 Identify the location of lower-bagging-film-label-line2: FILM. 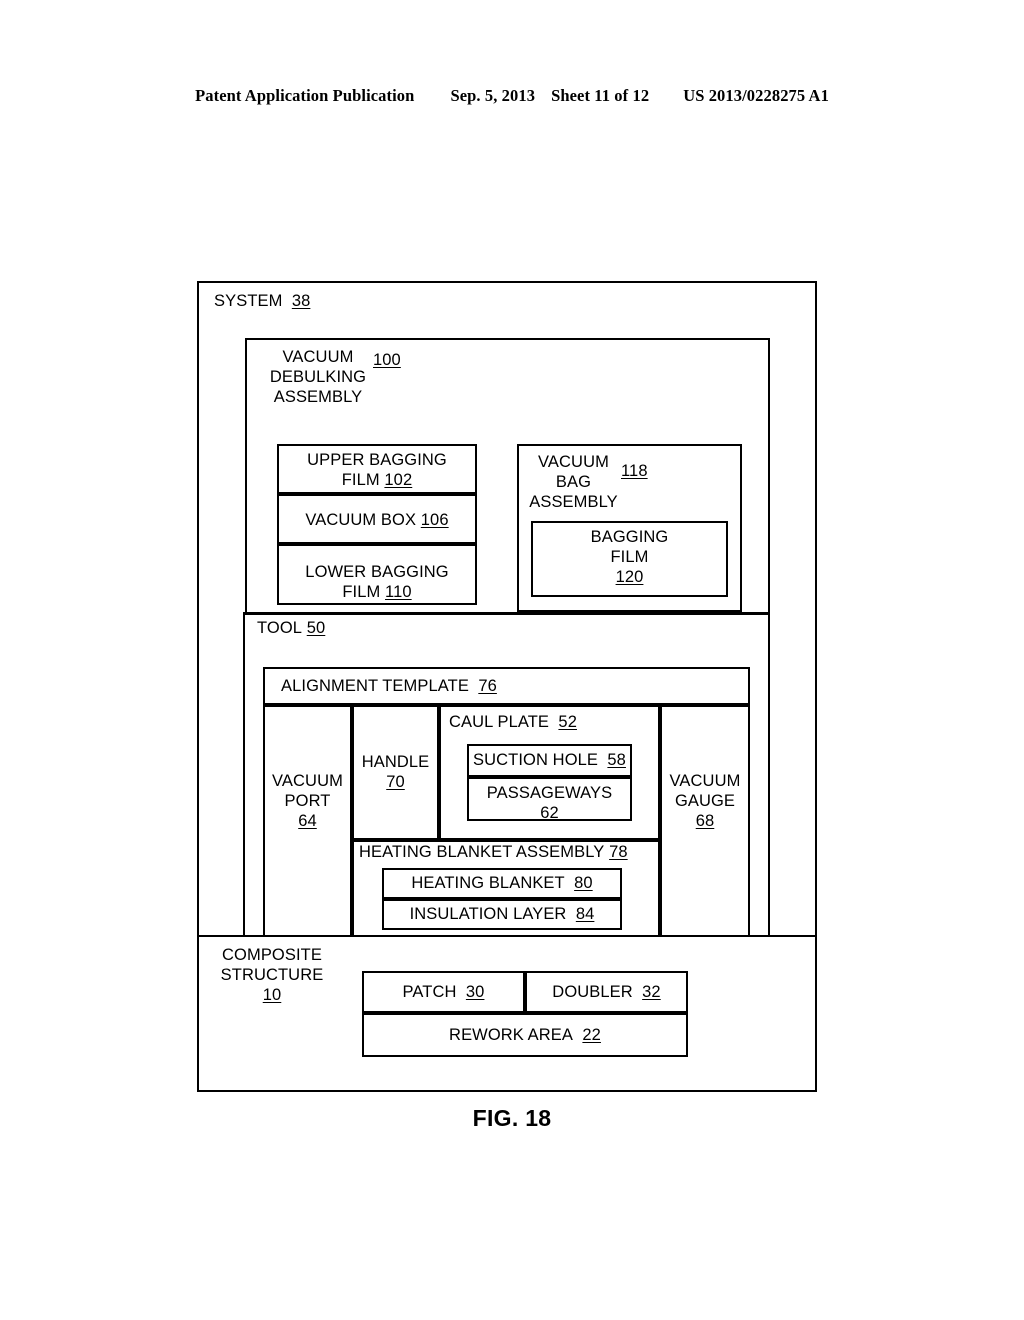
(361, 592).